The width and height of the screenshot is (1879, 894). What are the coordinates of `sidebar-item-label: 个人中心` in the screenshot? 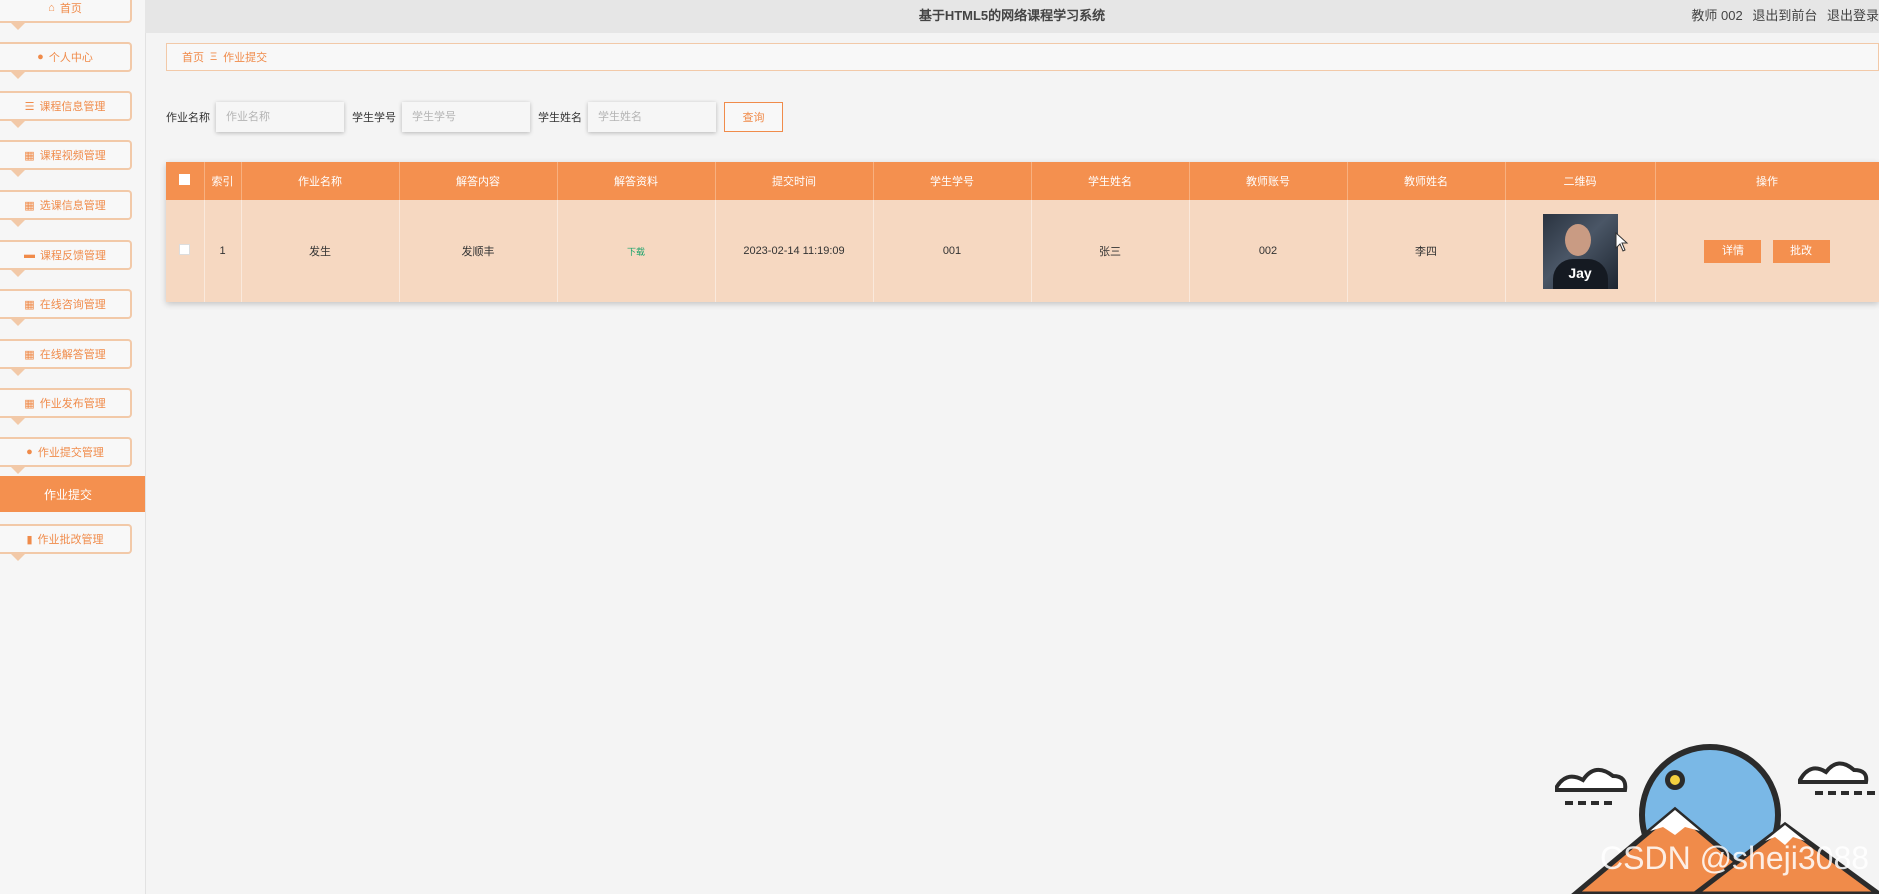 It's located at (70, 58).